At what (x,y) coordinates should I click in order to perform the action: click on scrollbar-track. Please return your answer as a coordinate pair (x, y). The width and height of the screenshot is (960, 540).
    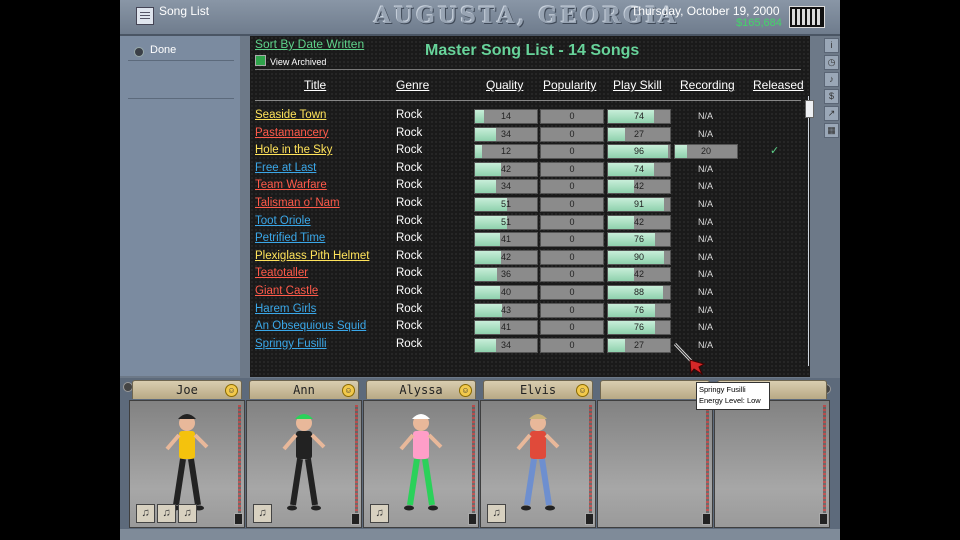
    Looking at the image, I should click on (808, 231).